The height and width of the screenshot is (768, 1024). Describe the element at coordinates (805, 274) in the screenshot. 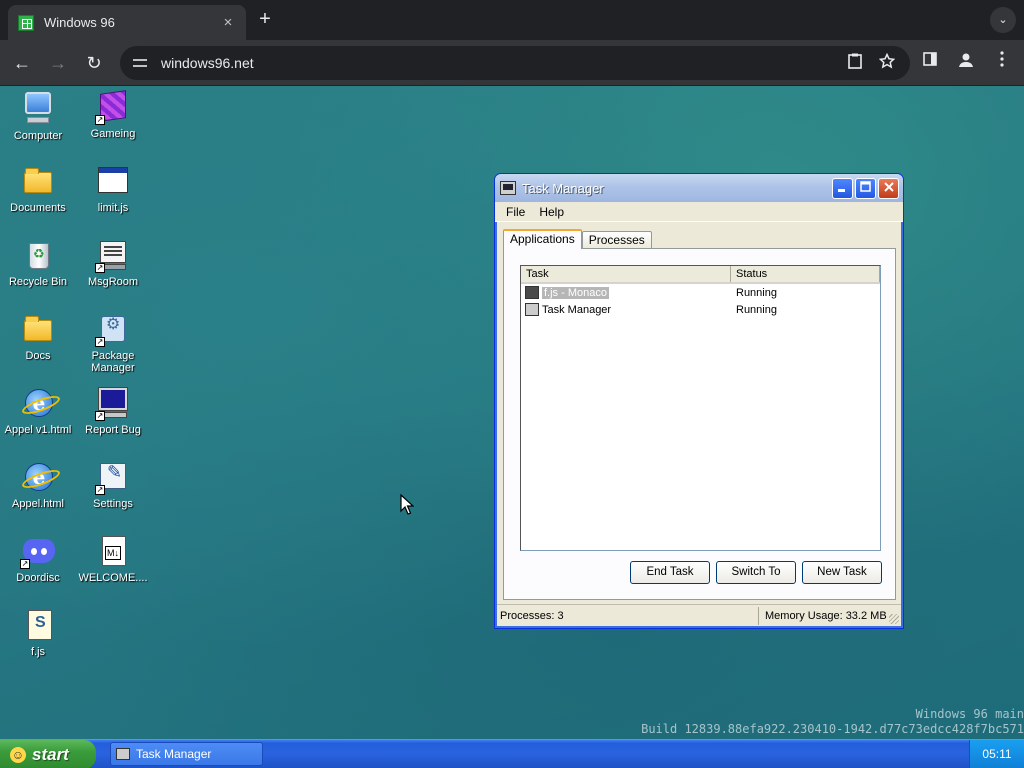

I see `column-header-status: Status` at that location.